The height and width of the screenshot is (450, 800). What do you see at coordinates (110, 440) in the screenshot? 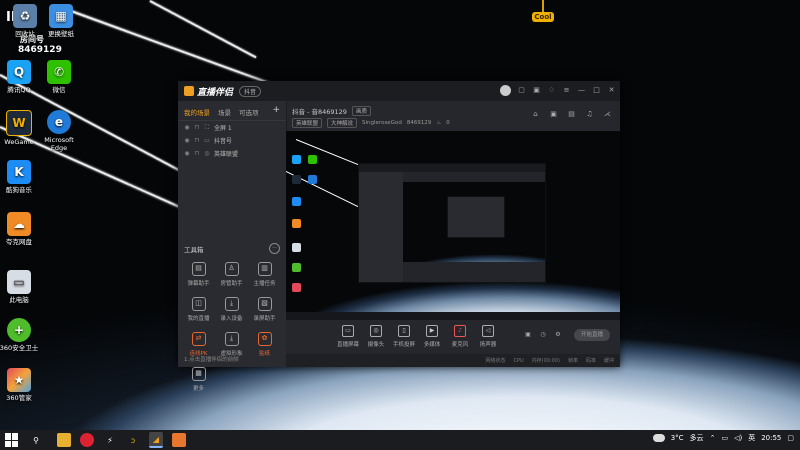
I see `media-icon: ⚡` at bounding box center [110, 440].